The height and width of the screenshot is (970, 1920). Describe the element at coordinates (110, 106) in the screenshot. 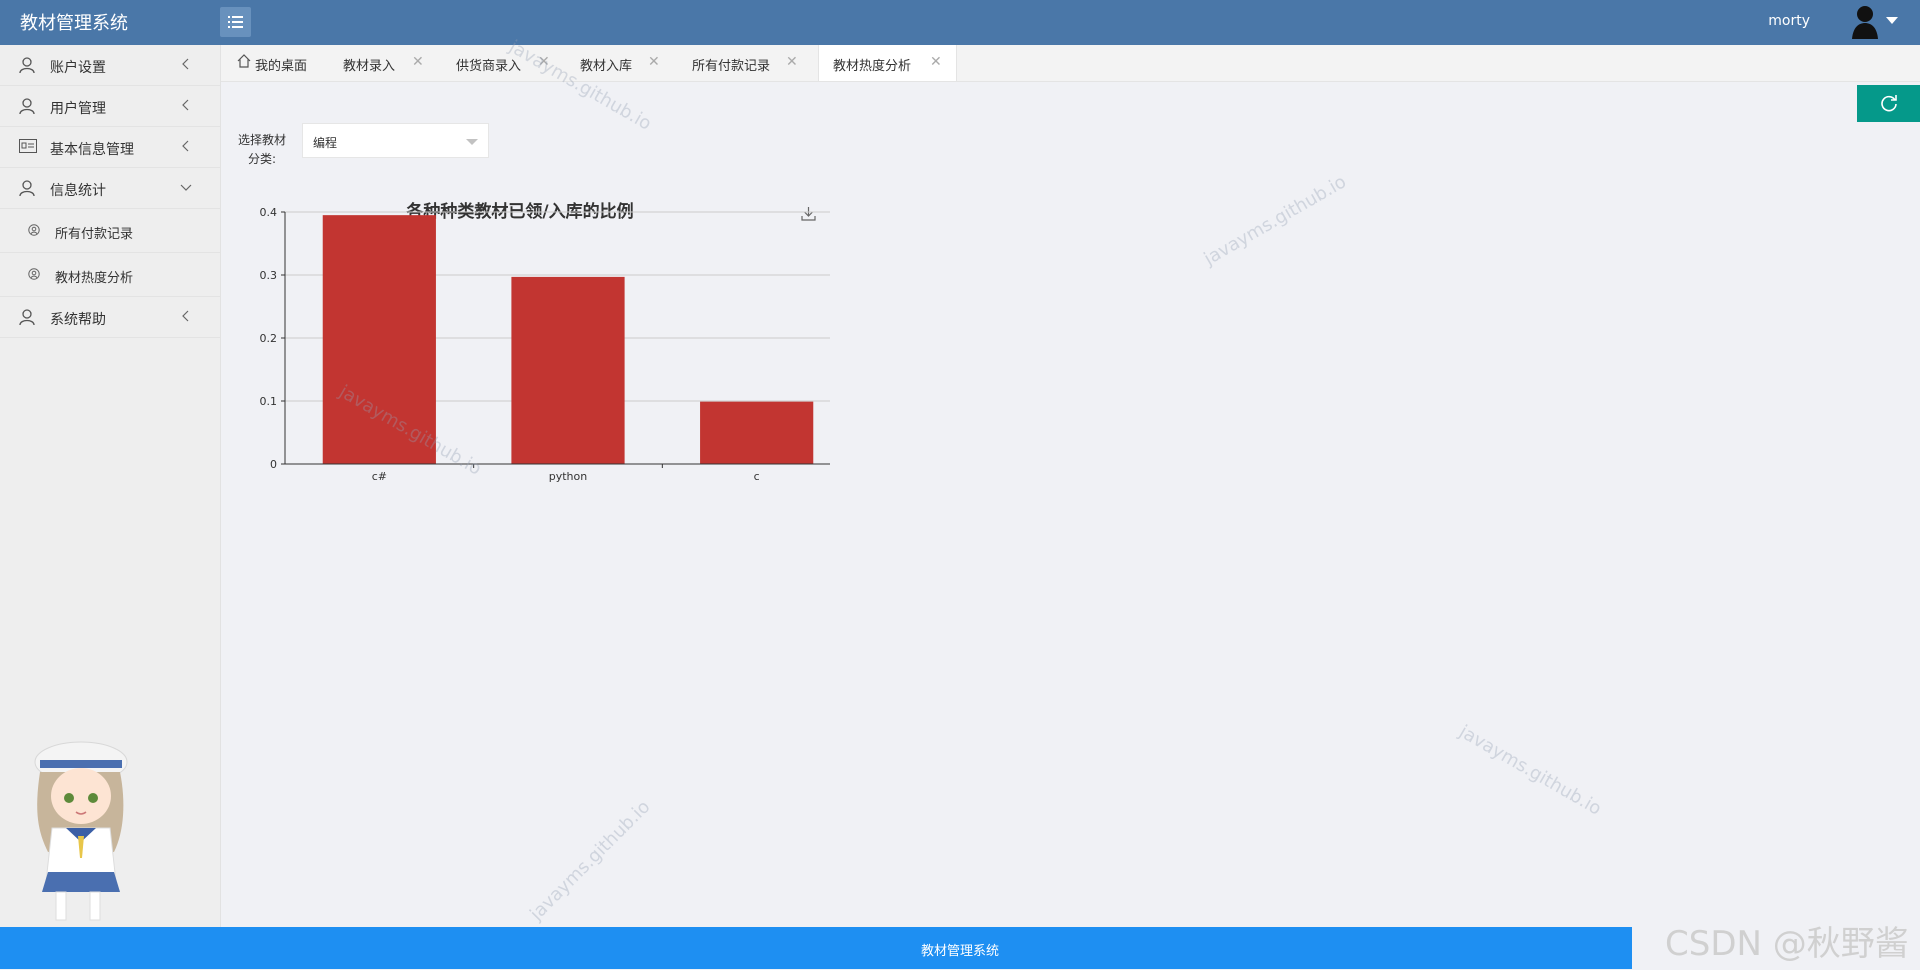

I see `sidebar-item-user-management: 用户管理` at that location.